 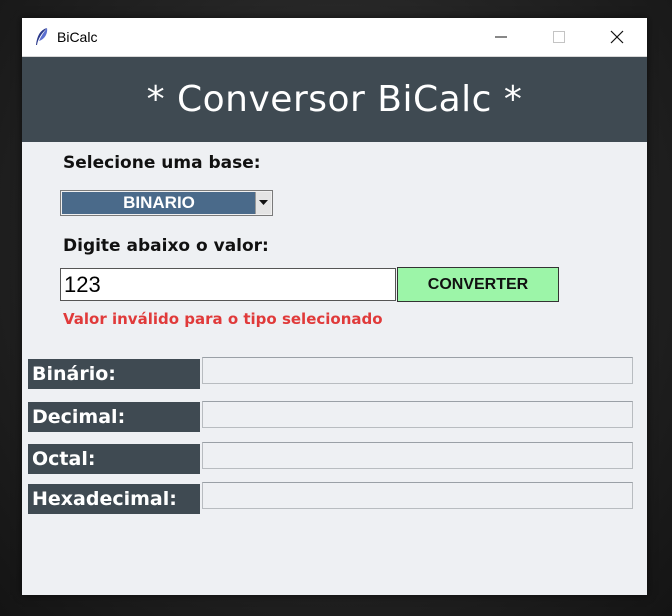 I want to click on dropdown-arrow-button, so click(x=263, y=203).